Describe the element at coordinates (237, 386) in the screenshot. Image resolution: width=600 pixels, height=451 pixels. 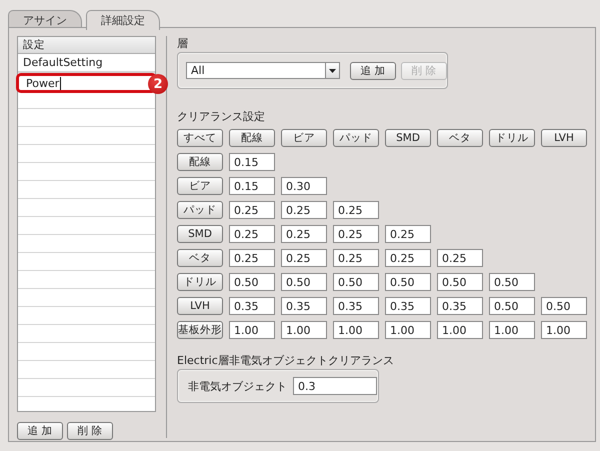
I see `field-label: 非電気オブジェクト` at that location.